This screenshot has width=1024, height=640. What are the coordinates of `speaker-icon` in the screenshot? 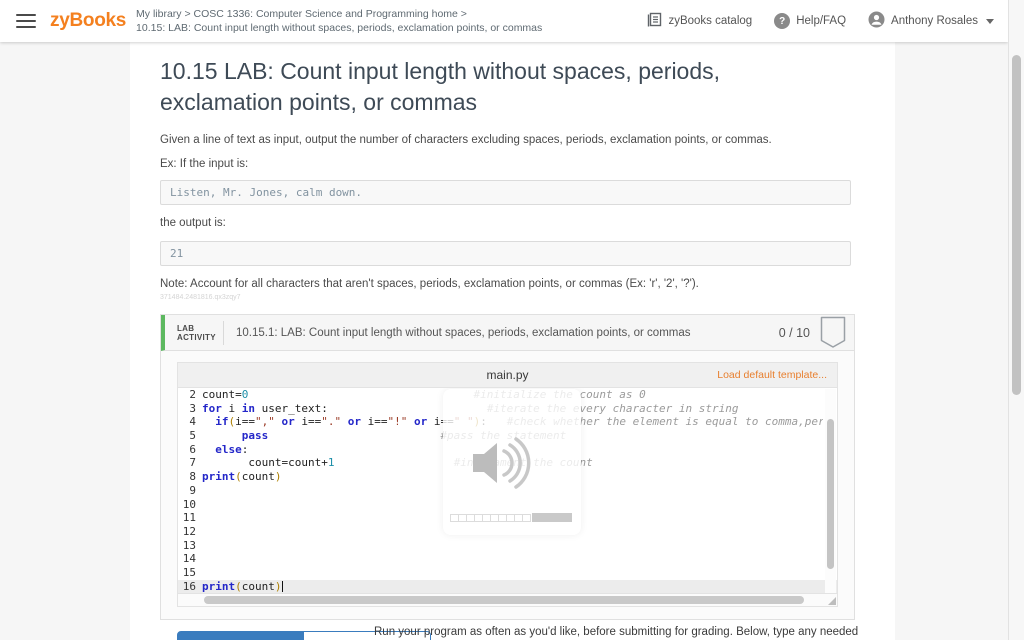 It's located at (499, 465).